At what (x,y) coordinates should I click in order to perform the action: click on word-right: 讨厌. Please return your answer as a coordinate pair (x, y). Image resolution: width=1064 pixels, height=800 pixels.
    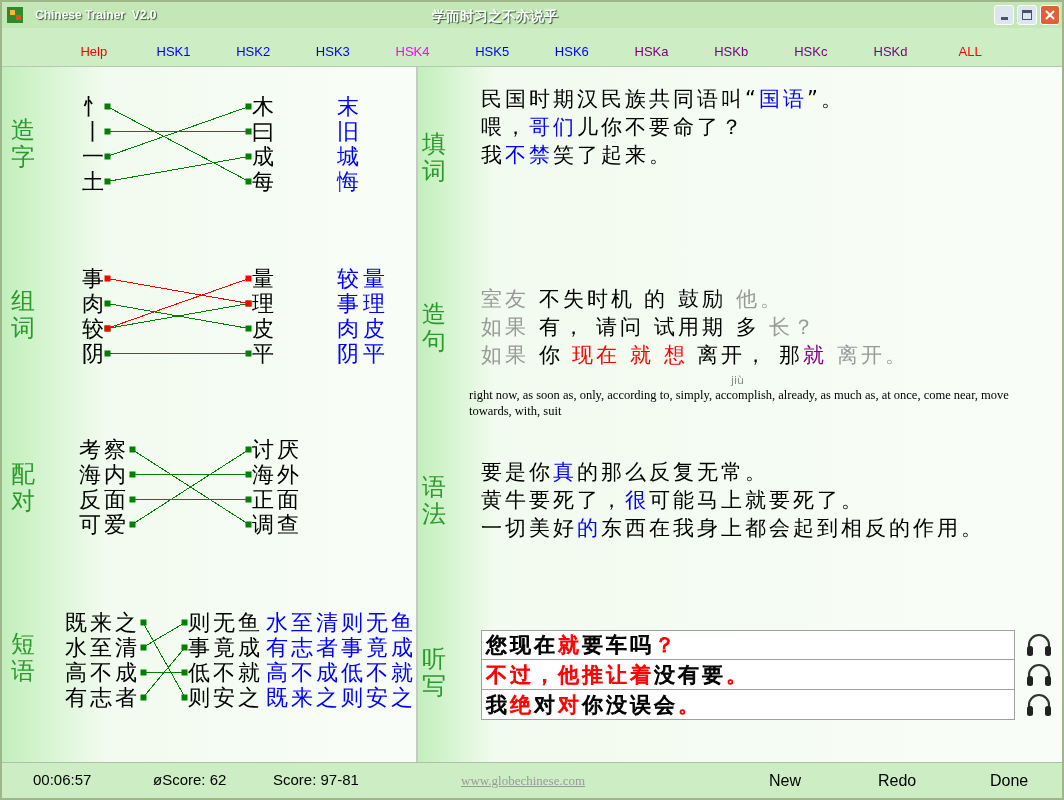
    Looking at the image, I should click on (277, 449).